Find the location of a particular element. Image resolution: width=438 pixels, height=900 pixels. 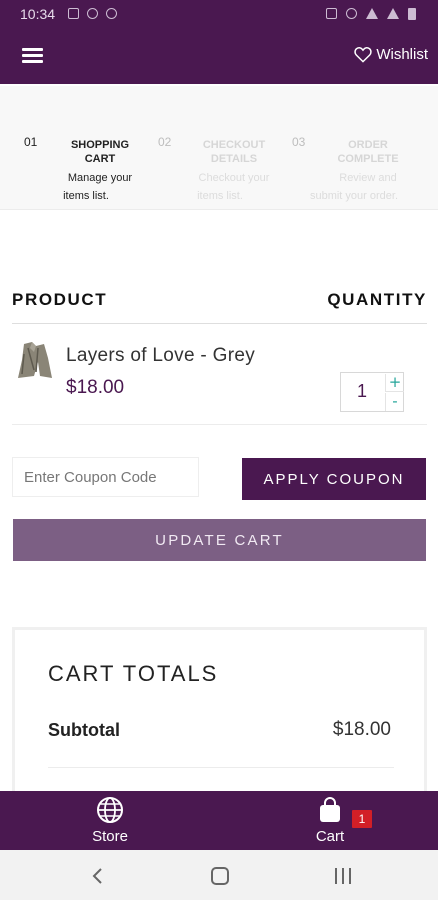

status-left-icons is located at coordinates (92, 13).